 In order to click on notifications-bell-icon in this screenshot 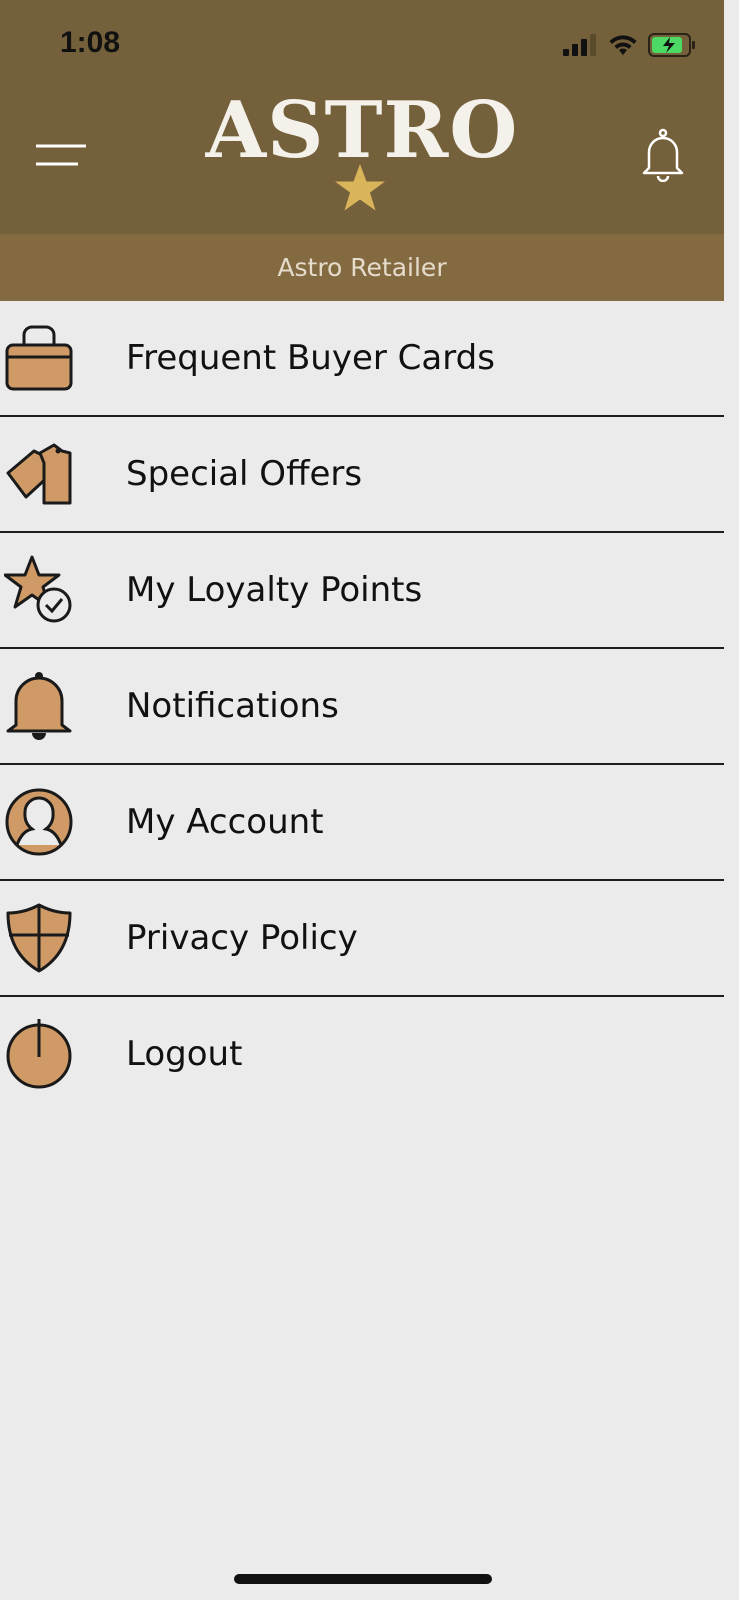, I will do `click(663, 155)`.